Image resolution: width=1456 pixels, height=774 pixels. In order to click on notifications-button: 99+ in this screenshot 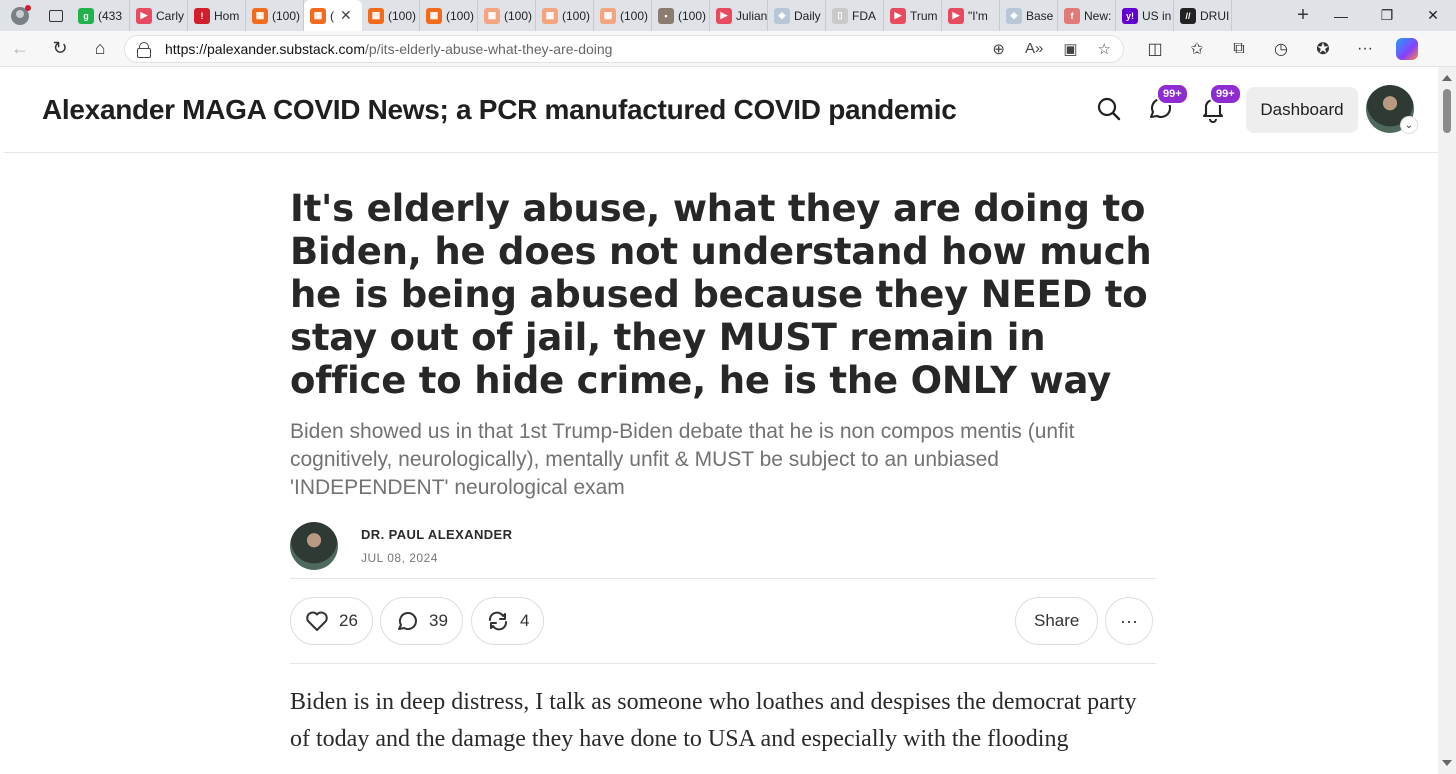, I will do `click(1220, 103)`.